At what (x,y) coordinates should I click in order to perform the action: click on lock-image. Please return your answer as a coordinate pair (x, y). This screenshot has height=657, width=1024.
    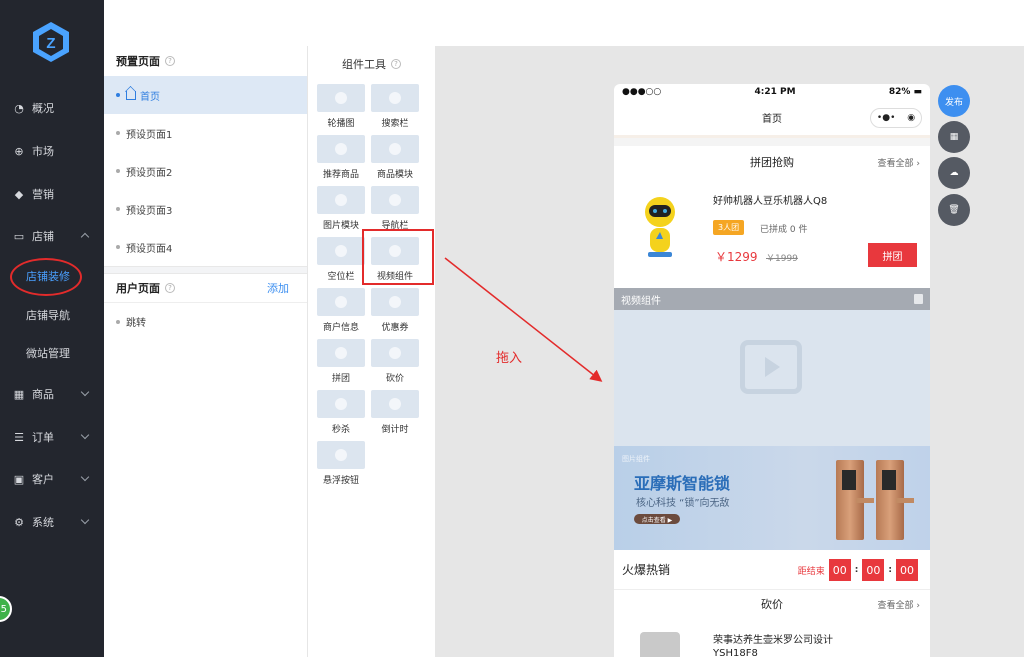
    Looking at the image, I should click on (855, 500).